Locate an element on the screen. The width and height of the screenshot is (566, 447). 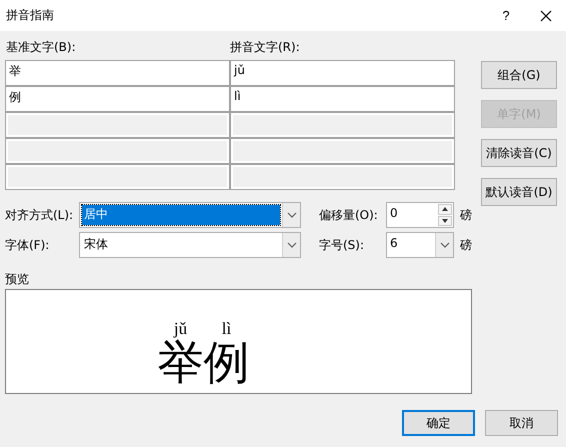
close-icon is located at coordinates (546, 16).